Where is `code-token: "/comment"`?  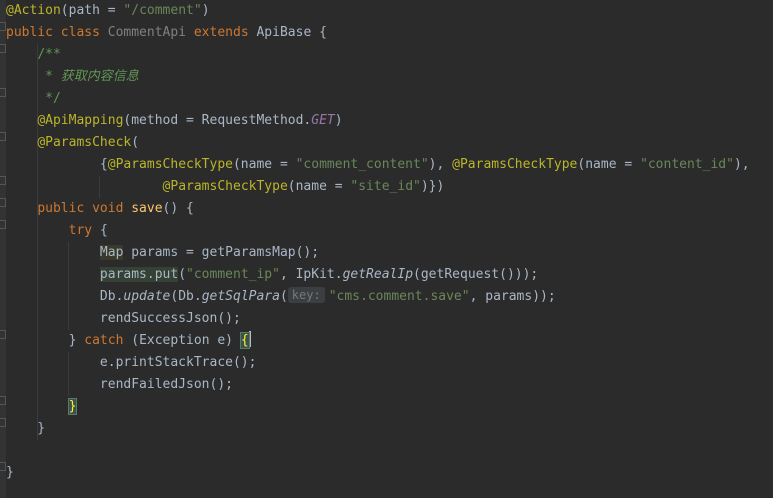
code-token: "/comment" is located at coordinates (162, 10).